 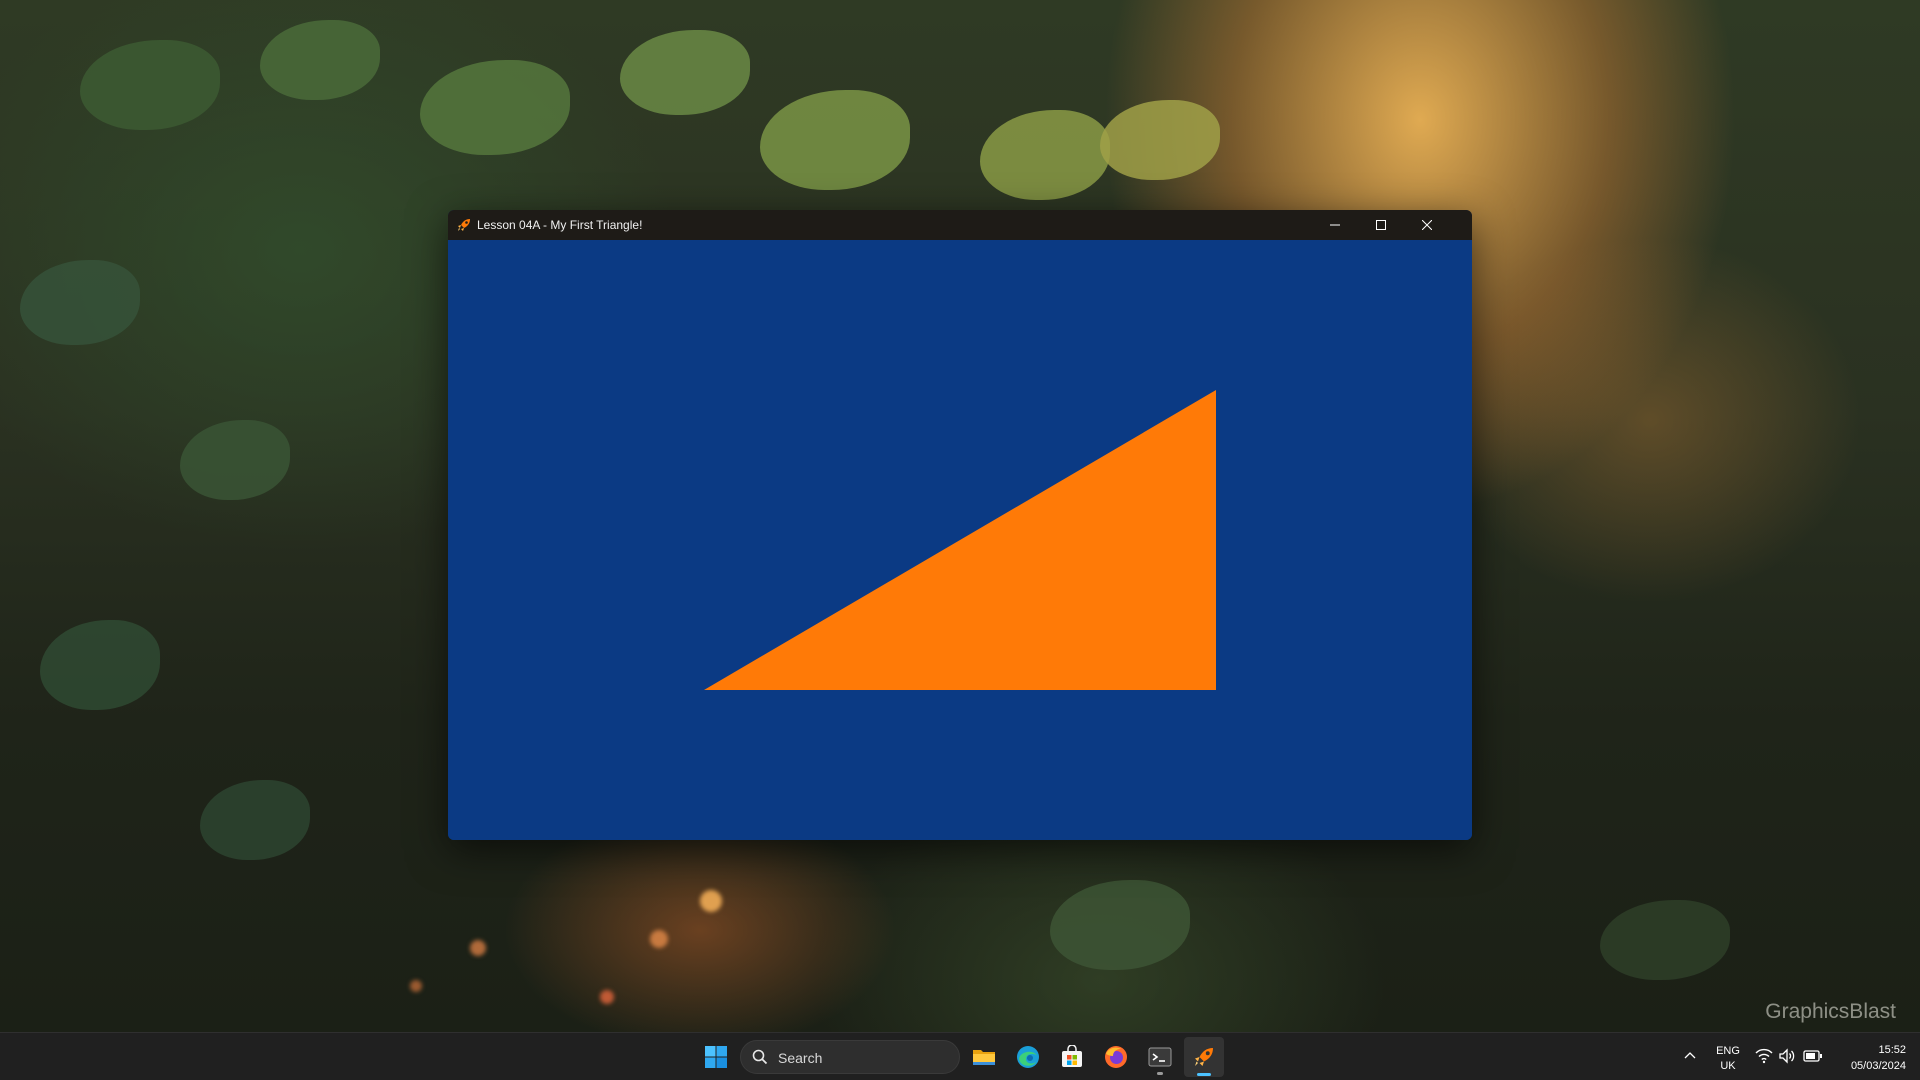 What do you see at coordinates (1690, 1056) in the screenshot?
I see `show-hidden-icons-chevron-icon` at bounding box center [1690, 1056].